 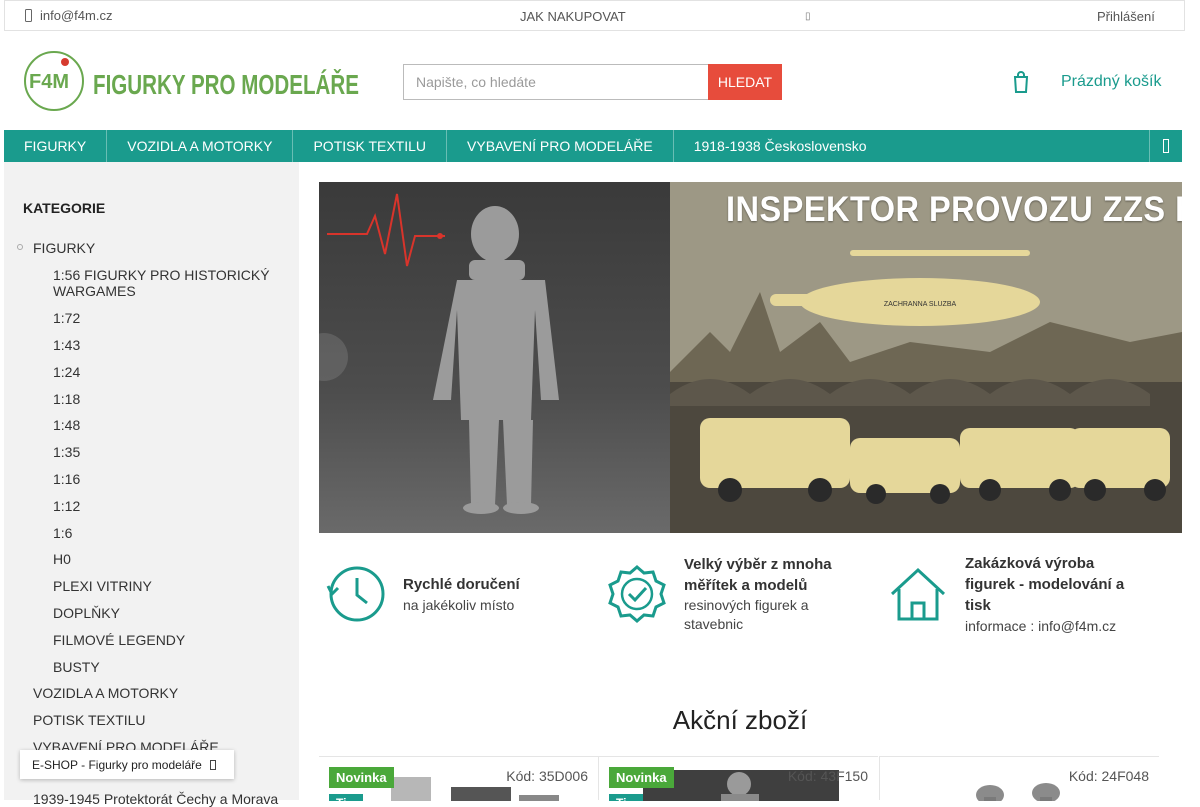 I want to click on toast-text: E-SHOP - Figurky pro modeláře, so click(x=117, y=764).